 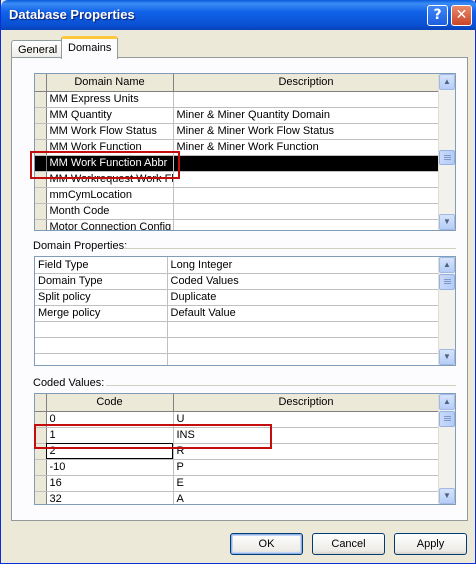 What do you see at coordinates (237, 211) in the screenshot?
I see `domain-row: Month Code` at bounding box center [237, 211].